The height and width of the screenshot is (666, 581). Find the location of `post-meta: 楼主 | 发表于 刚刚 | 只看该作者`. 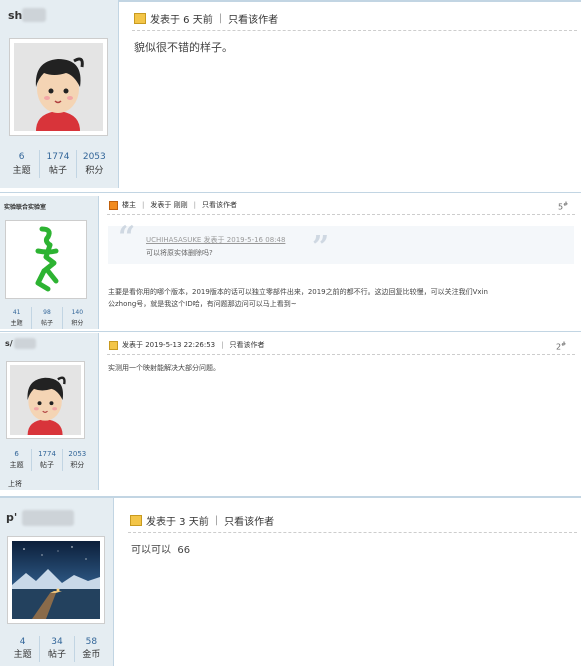

post-meta: 楼主 | 发表于 刚刚 | 只看该作者 is located at coordinates (173, 205).